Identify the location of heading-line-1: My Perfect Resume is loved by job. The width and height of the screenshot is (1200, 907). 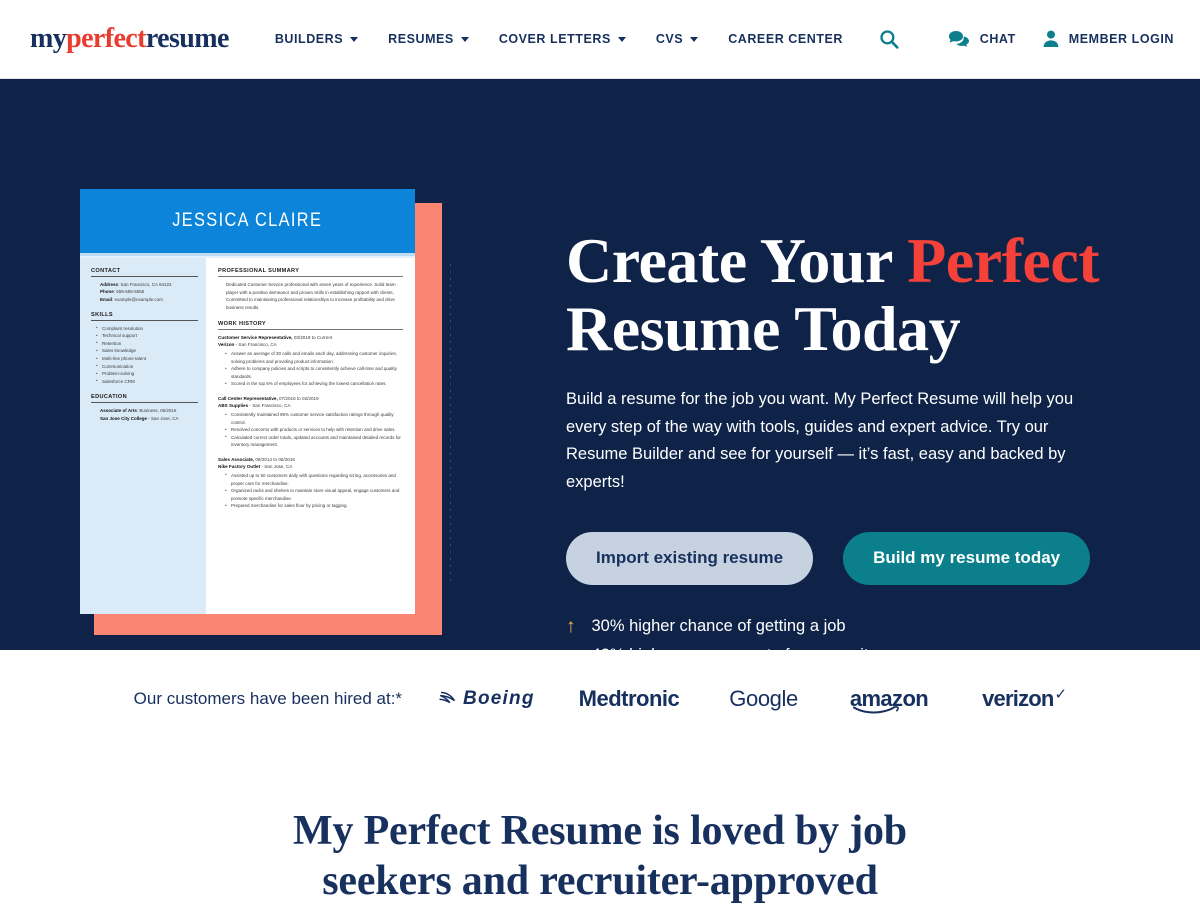
(600, 831).